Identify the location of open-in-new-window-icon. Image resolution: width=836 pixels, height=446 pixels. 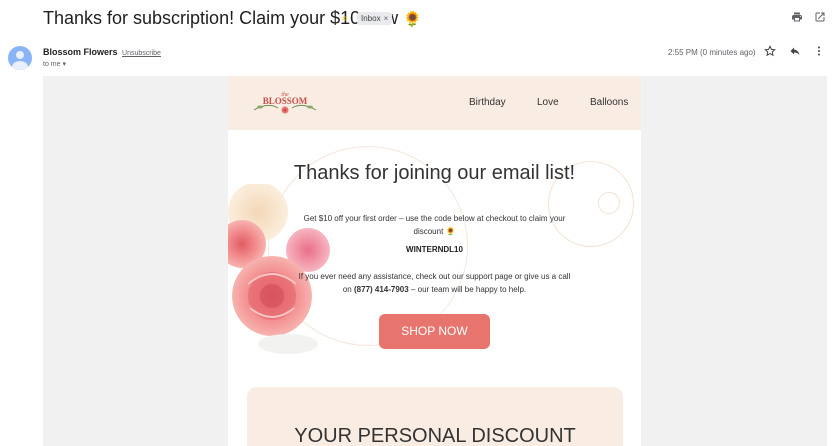
(820, 18).